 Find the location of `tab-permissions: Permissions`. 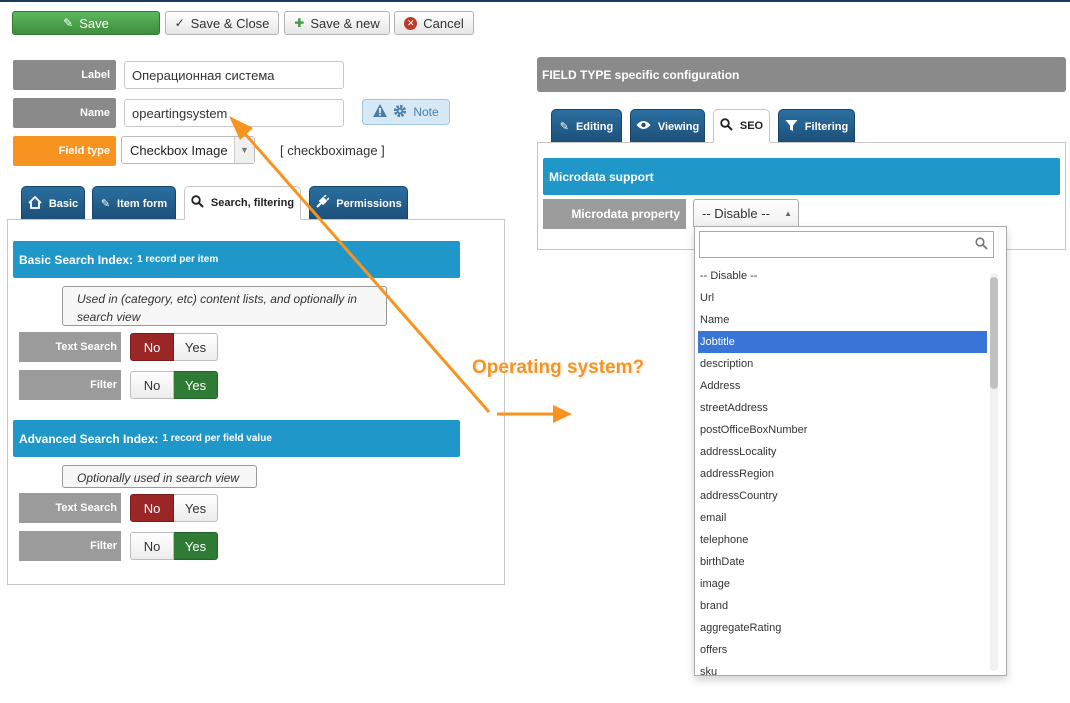

tab-permissions: Permissions is located at coordinates (358, 203).